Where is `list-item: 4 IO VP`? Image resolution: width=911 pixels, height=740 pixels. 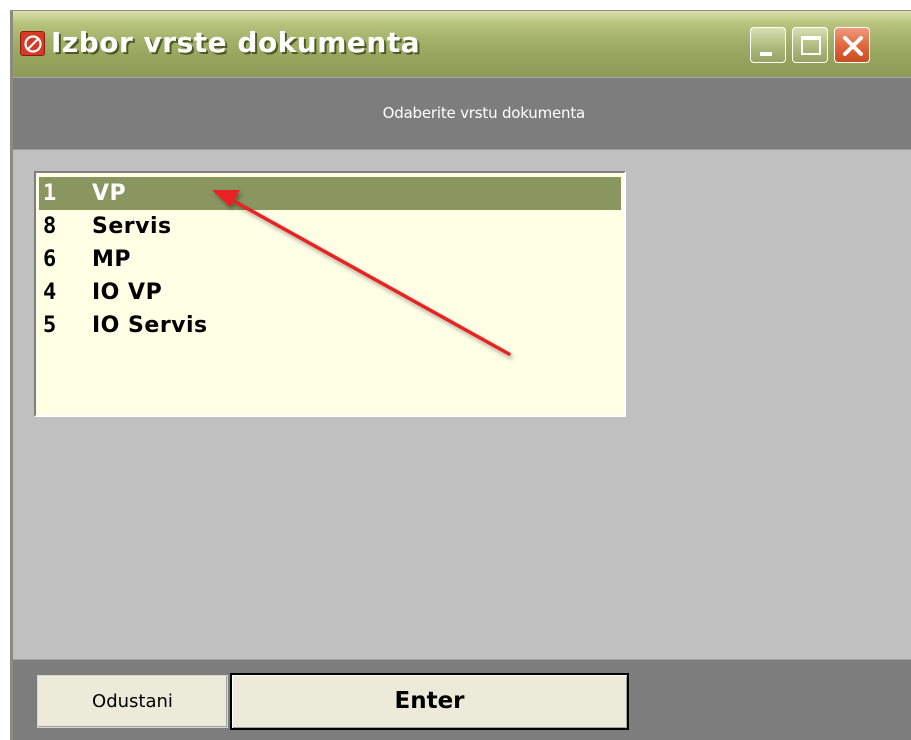 list-item: 4 IO VP is located at coordinates (330, 292).